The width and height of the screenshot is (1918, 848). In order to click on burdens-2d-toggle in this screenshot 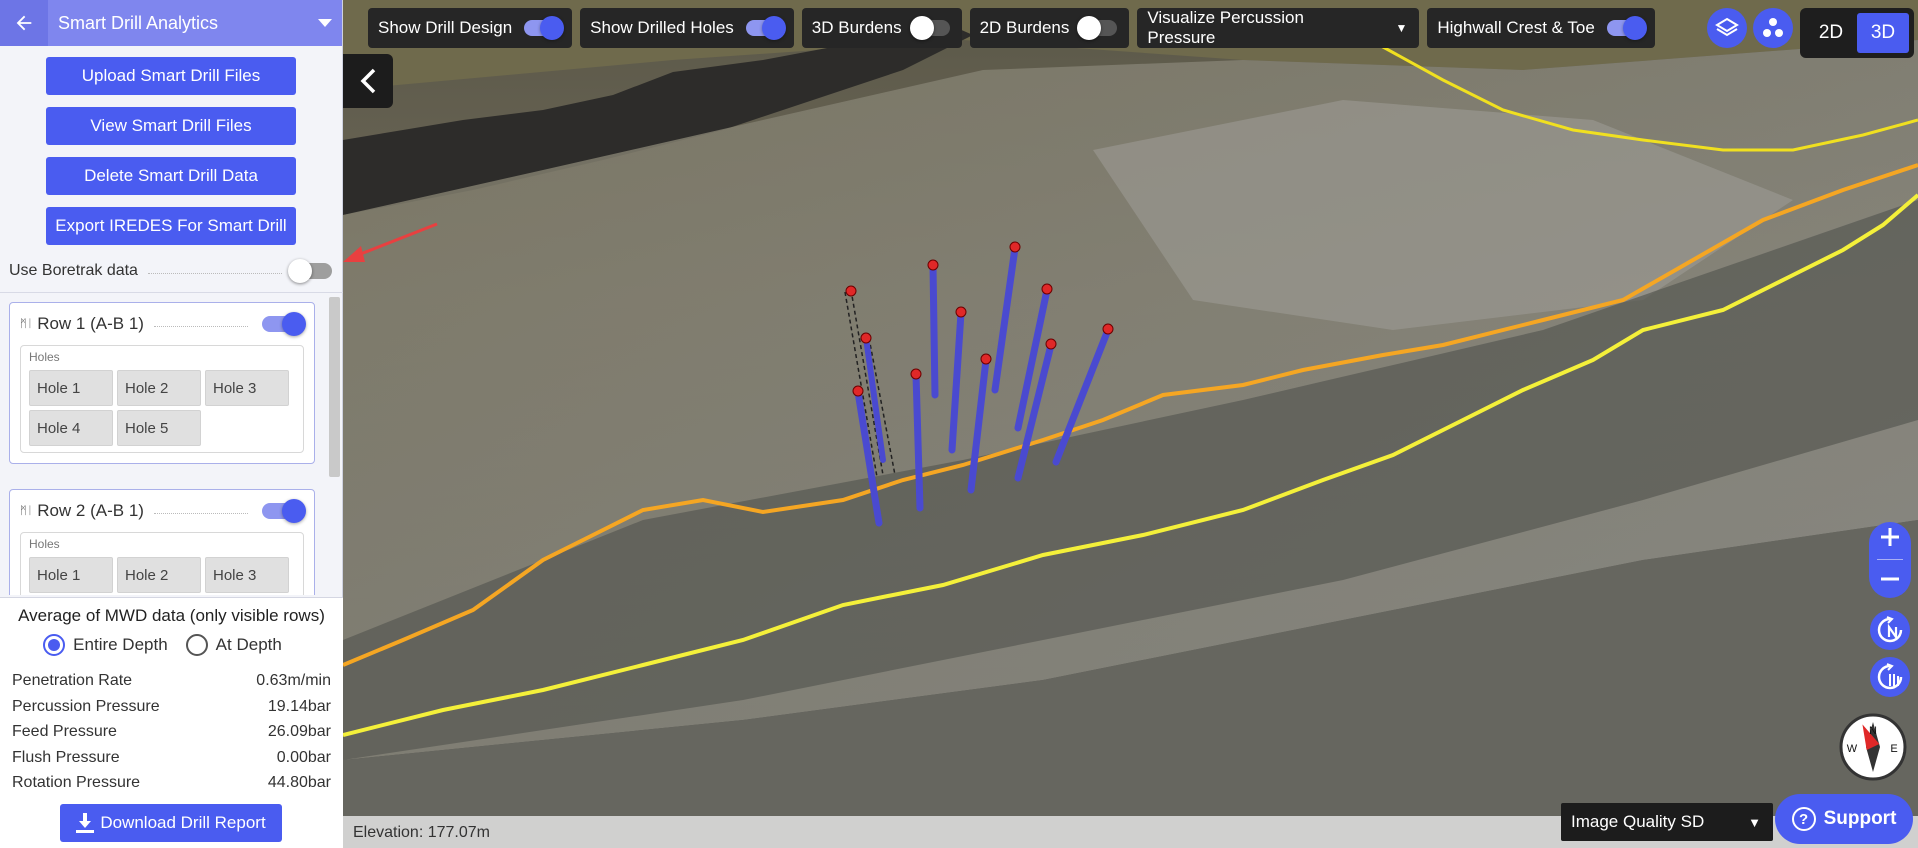, I will do `click(1097, 28)`.